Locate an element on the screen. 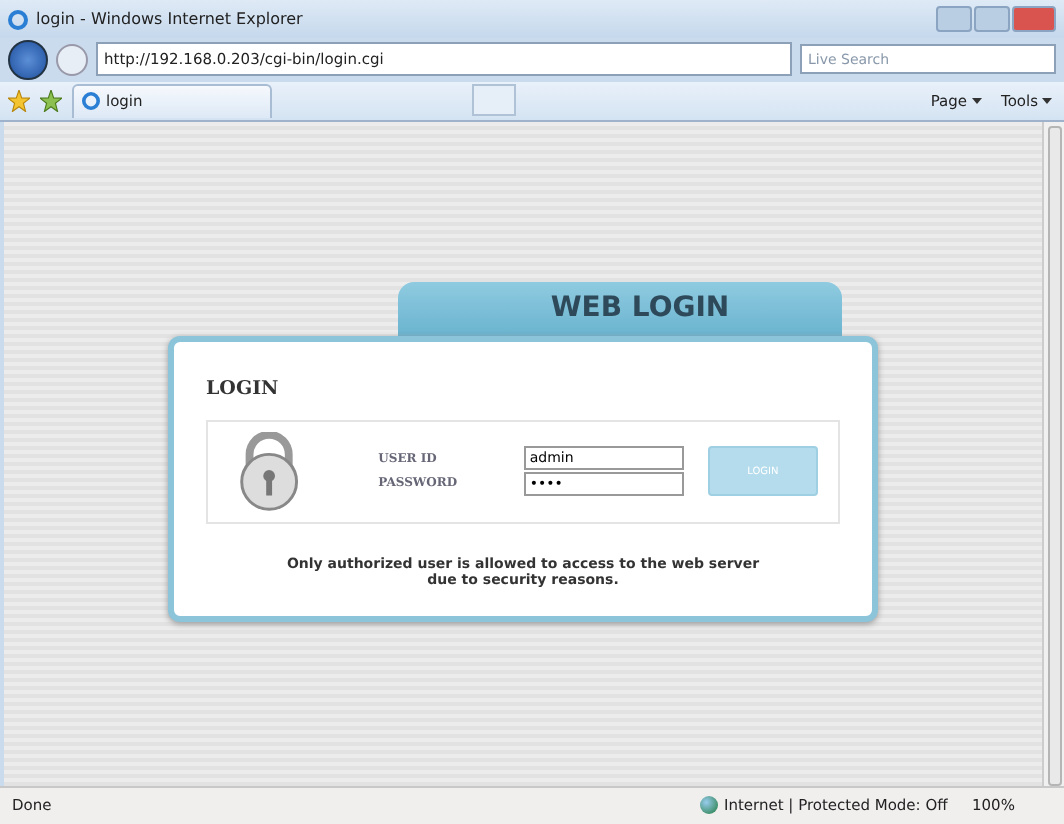 The width and height of the screenshot is (1064, 824). maximize-button is located at coordinates (992, 19).